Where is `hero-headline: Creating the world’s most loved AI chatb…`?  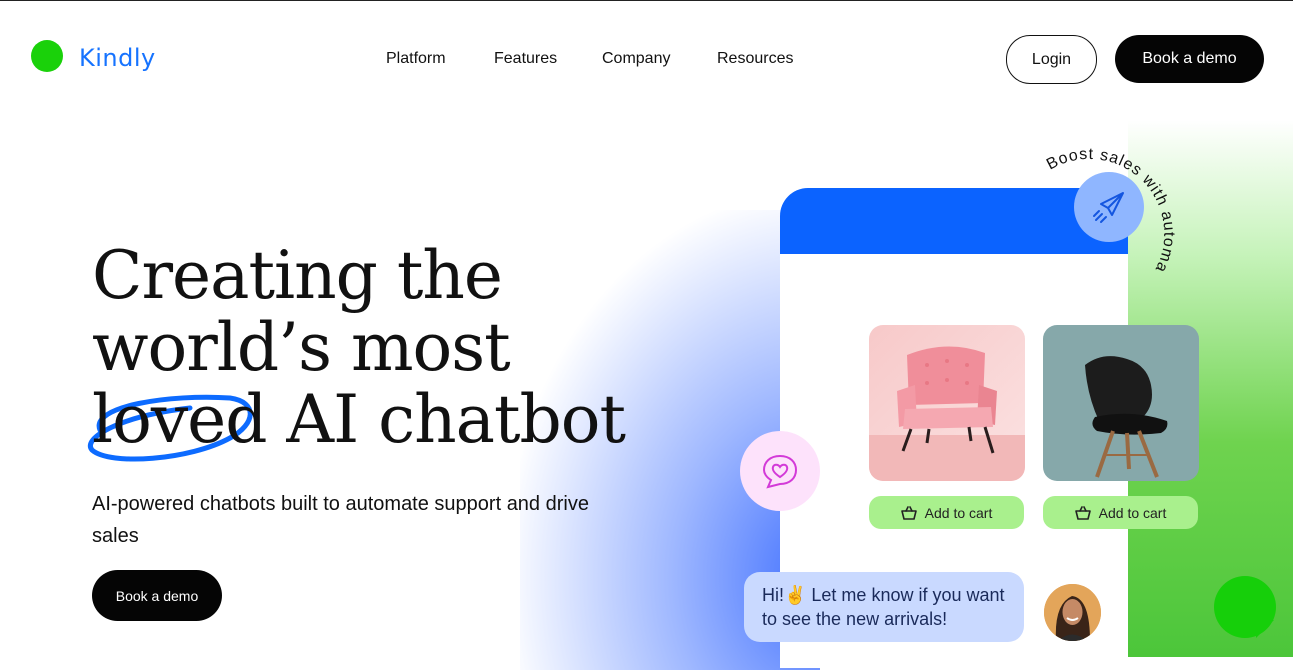 hero-headline: Creating the world’s most loved AI chatb… is located at coordinates (370, 349).